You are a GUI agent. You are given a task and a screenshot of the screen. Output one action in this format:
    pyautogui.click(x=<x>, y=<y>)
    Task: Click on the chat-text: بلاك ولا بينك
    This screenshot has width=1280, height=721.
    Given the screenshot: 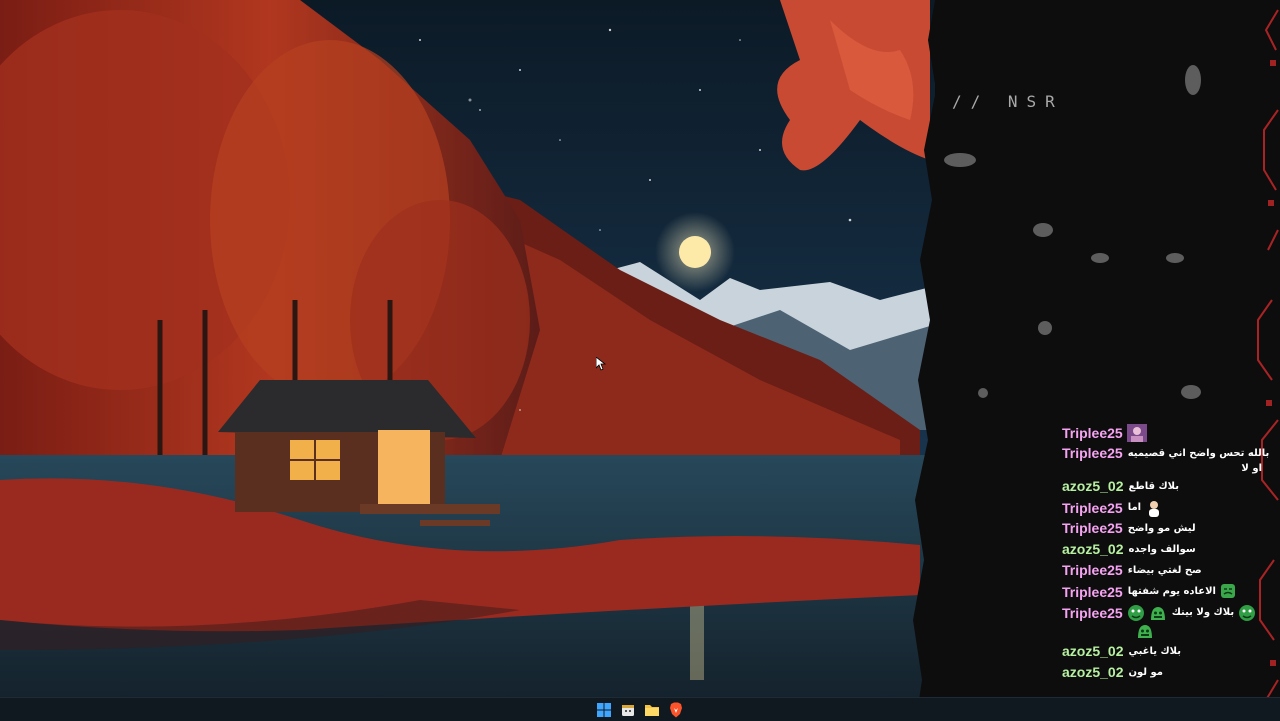 What is the action you would take?
    pyautogui.click(x=1203, y=612)
    